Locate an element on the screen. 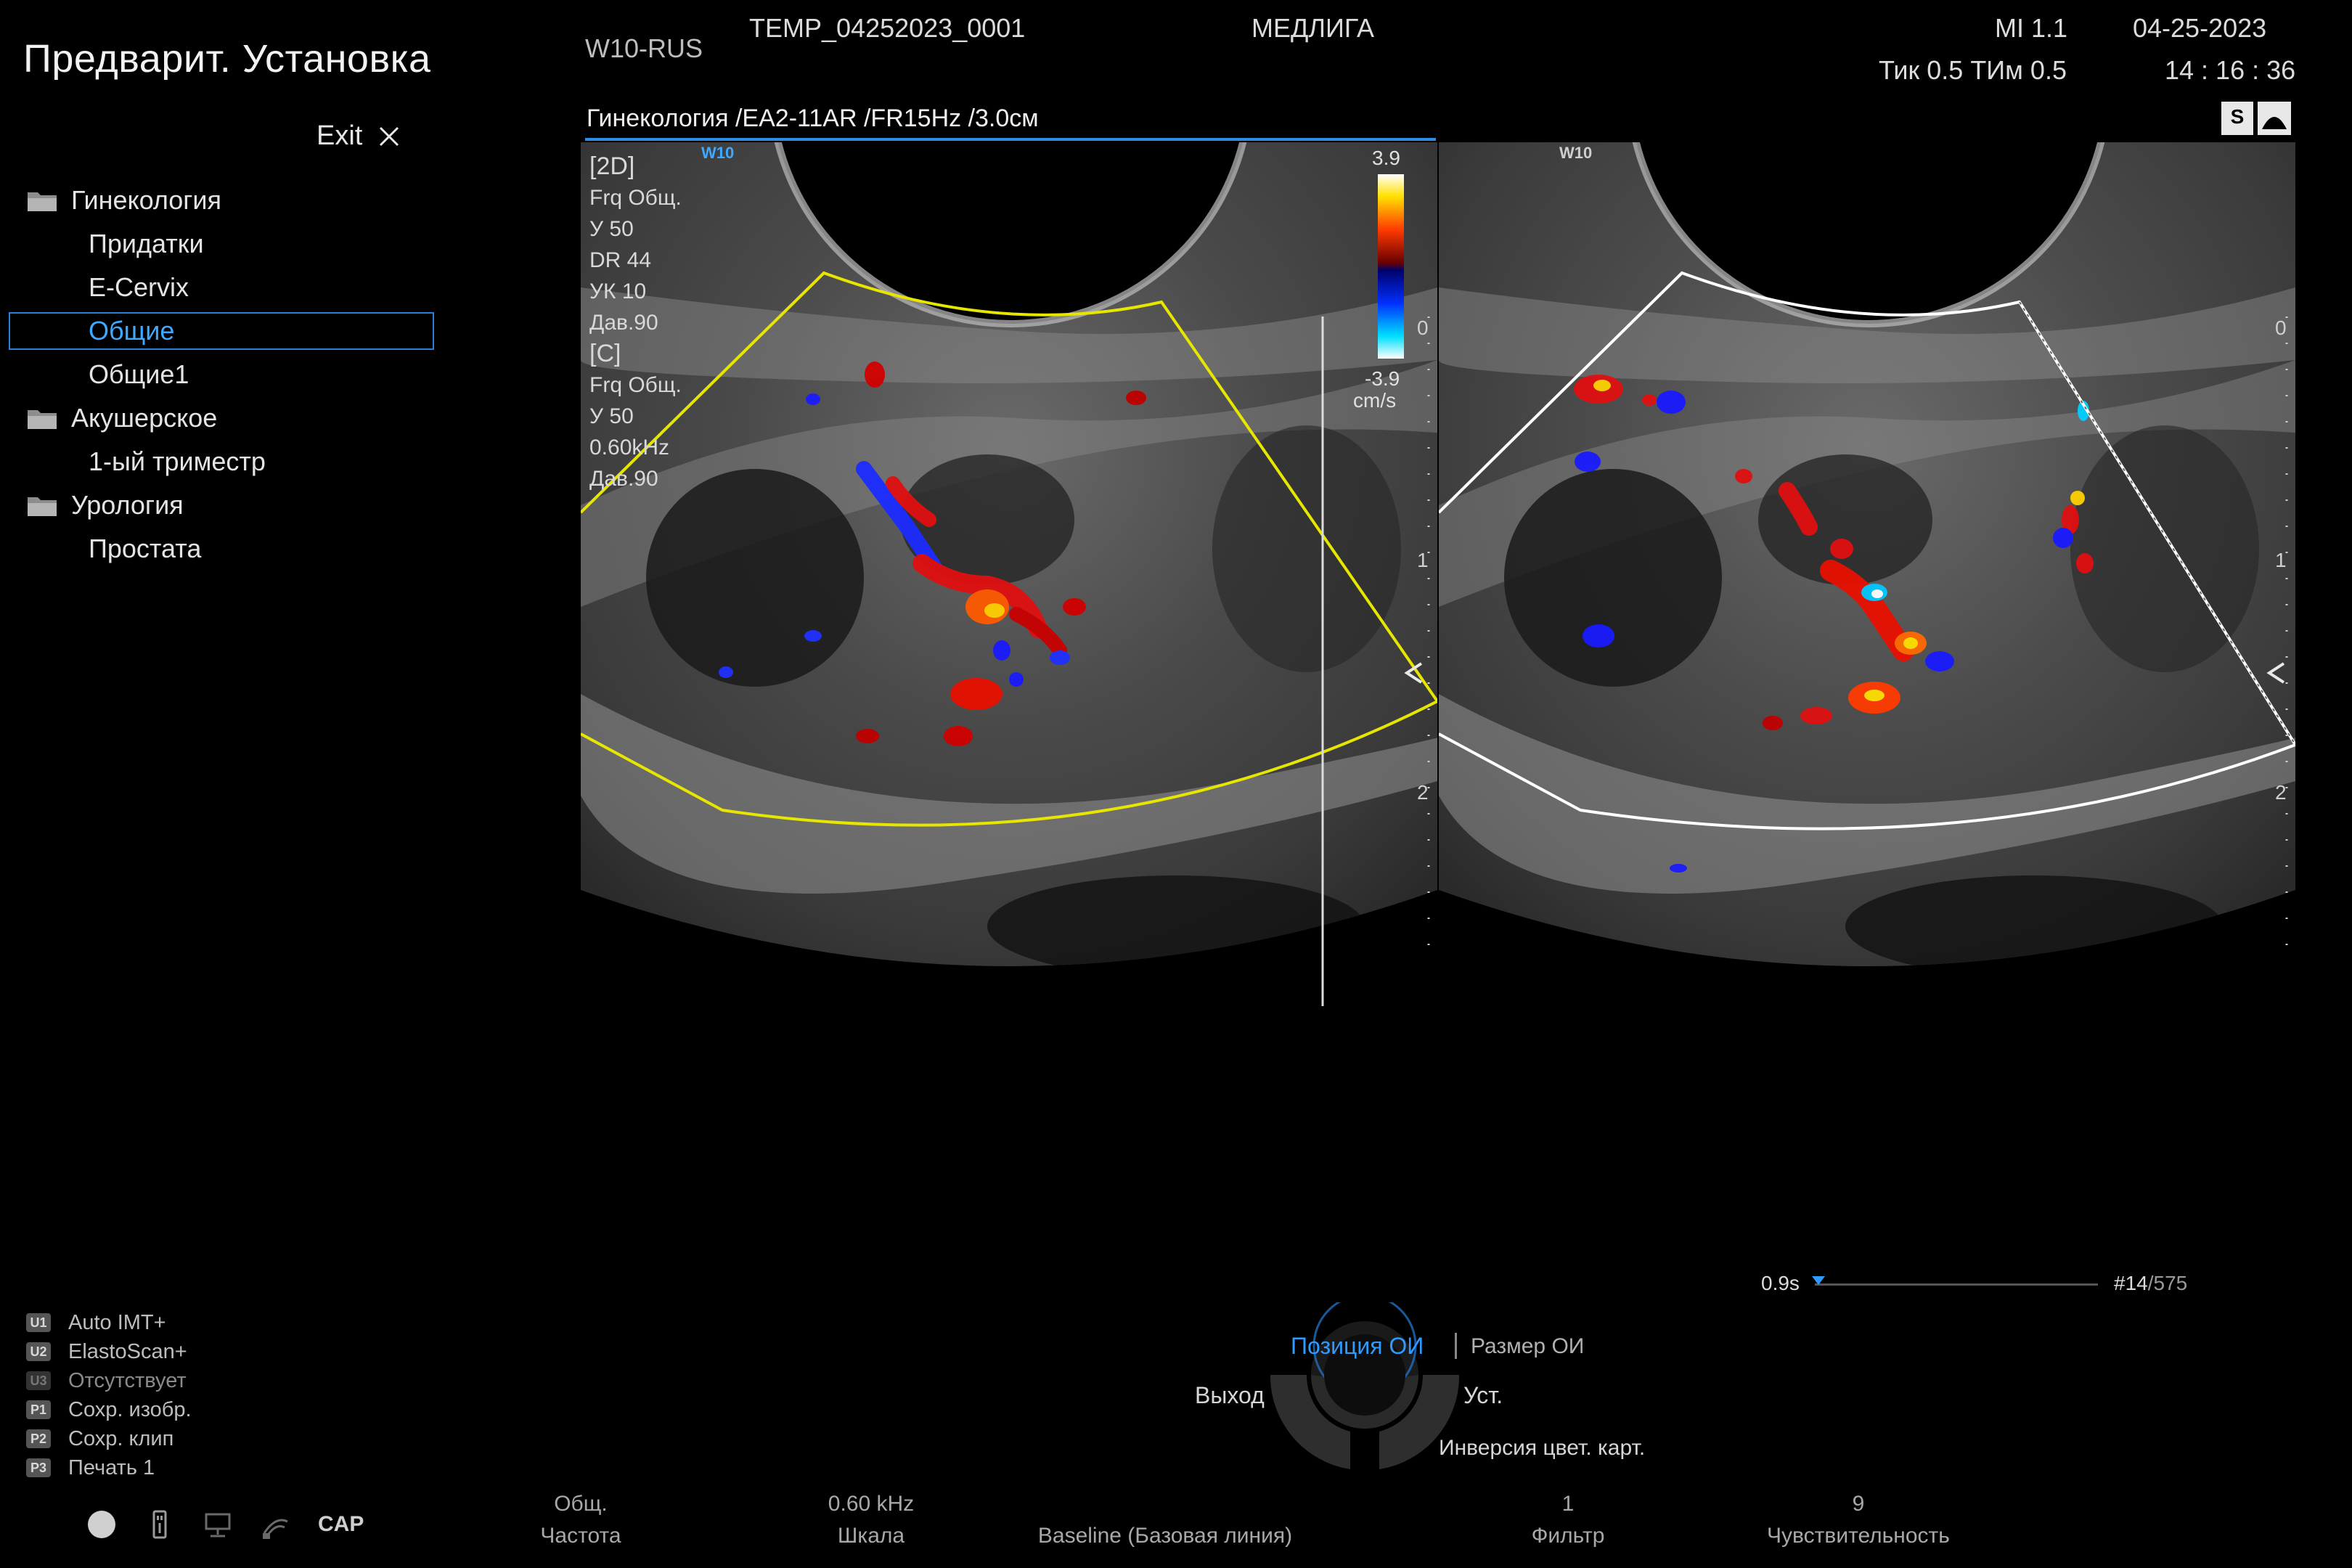 The image size is (2352, 1568). probe-info: Гинекология /EA2-11AR /FR15Hz /3.0см is located at coordinates (813, 119).